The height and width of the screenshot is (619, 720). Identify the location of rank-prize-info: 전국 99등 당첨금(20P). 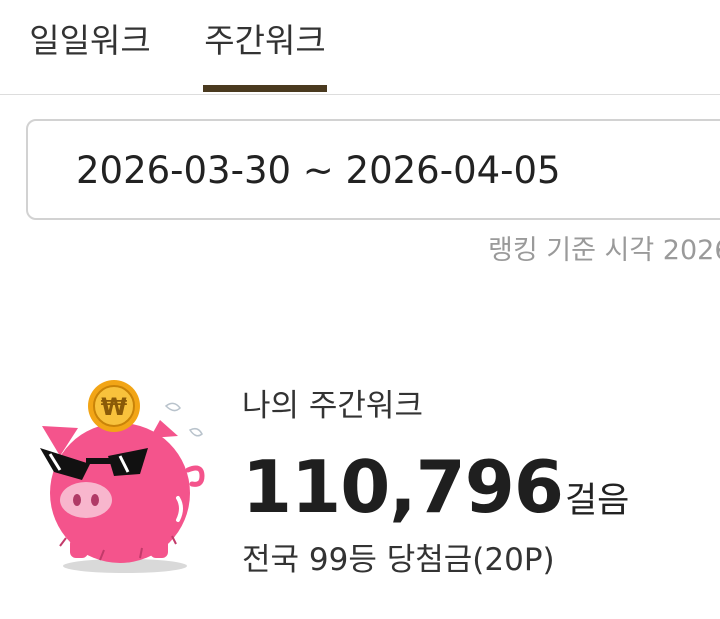
(398, 560).